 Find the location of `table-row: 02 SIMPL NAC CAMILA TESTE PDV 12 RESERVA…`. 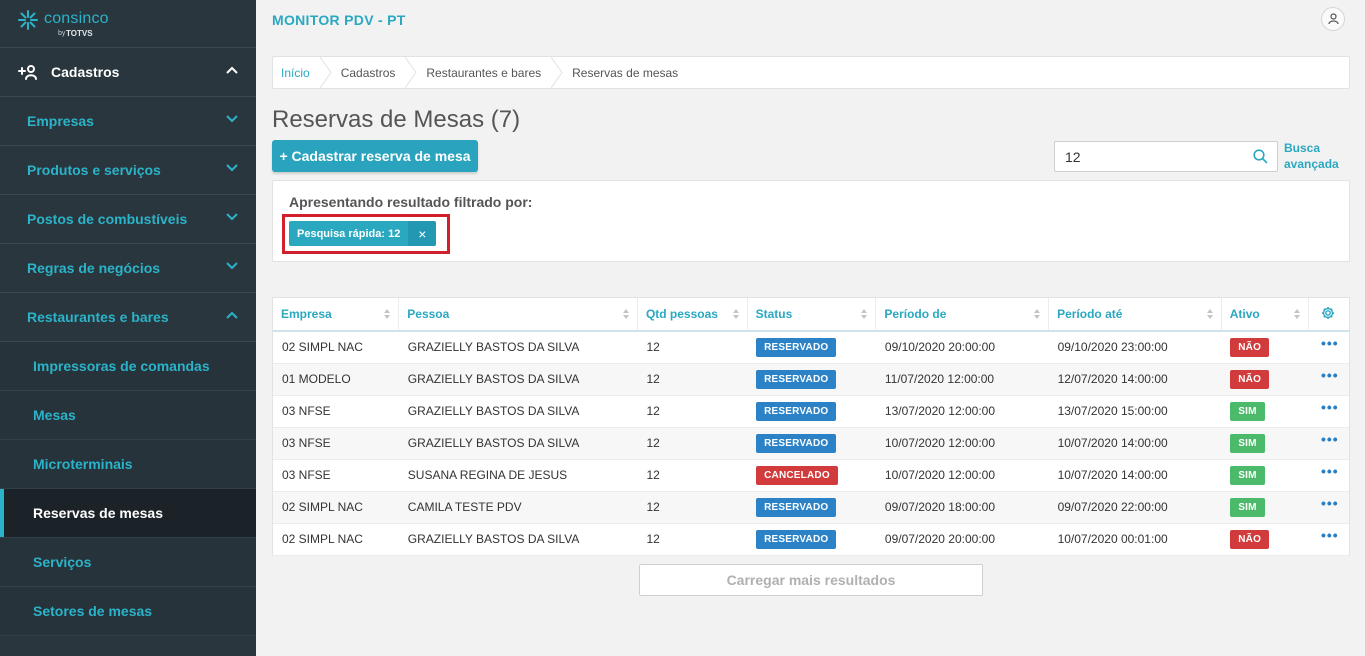

table-row: 02 SIMPL NAC CAMILA TESTE PDV 12 RESERVA… is located at coordinates (811, 507).